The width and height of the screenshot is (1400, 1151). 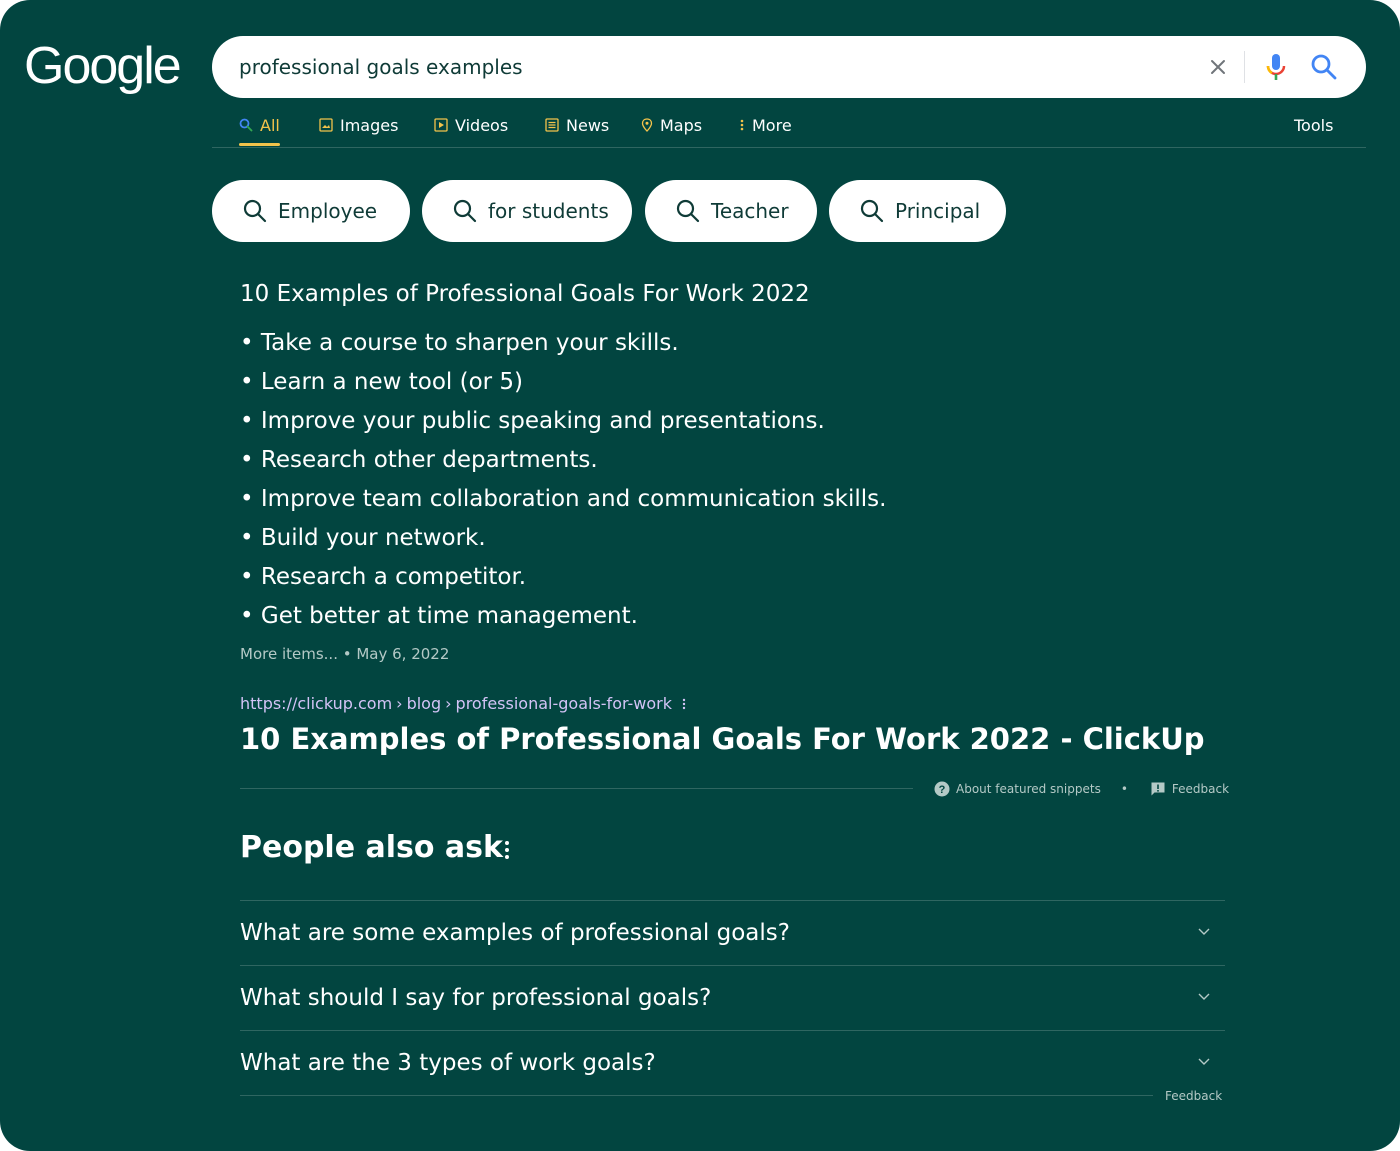 What do you see at coordinates (552, 125) in the screenshot?
I see `news-icon` at bounding box center [552, 125].